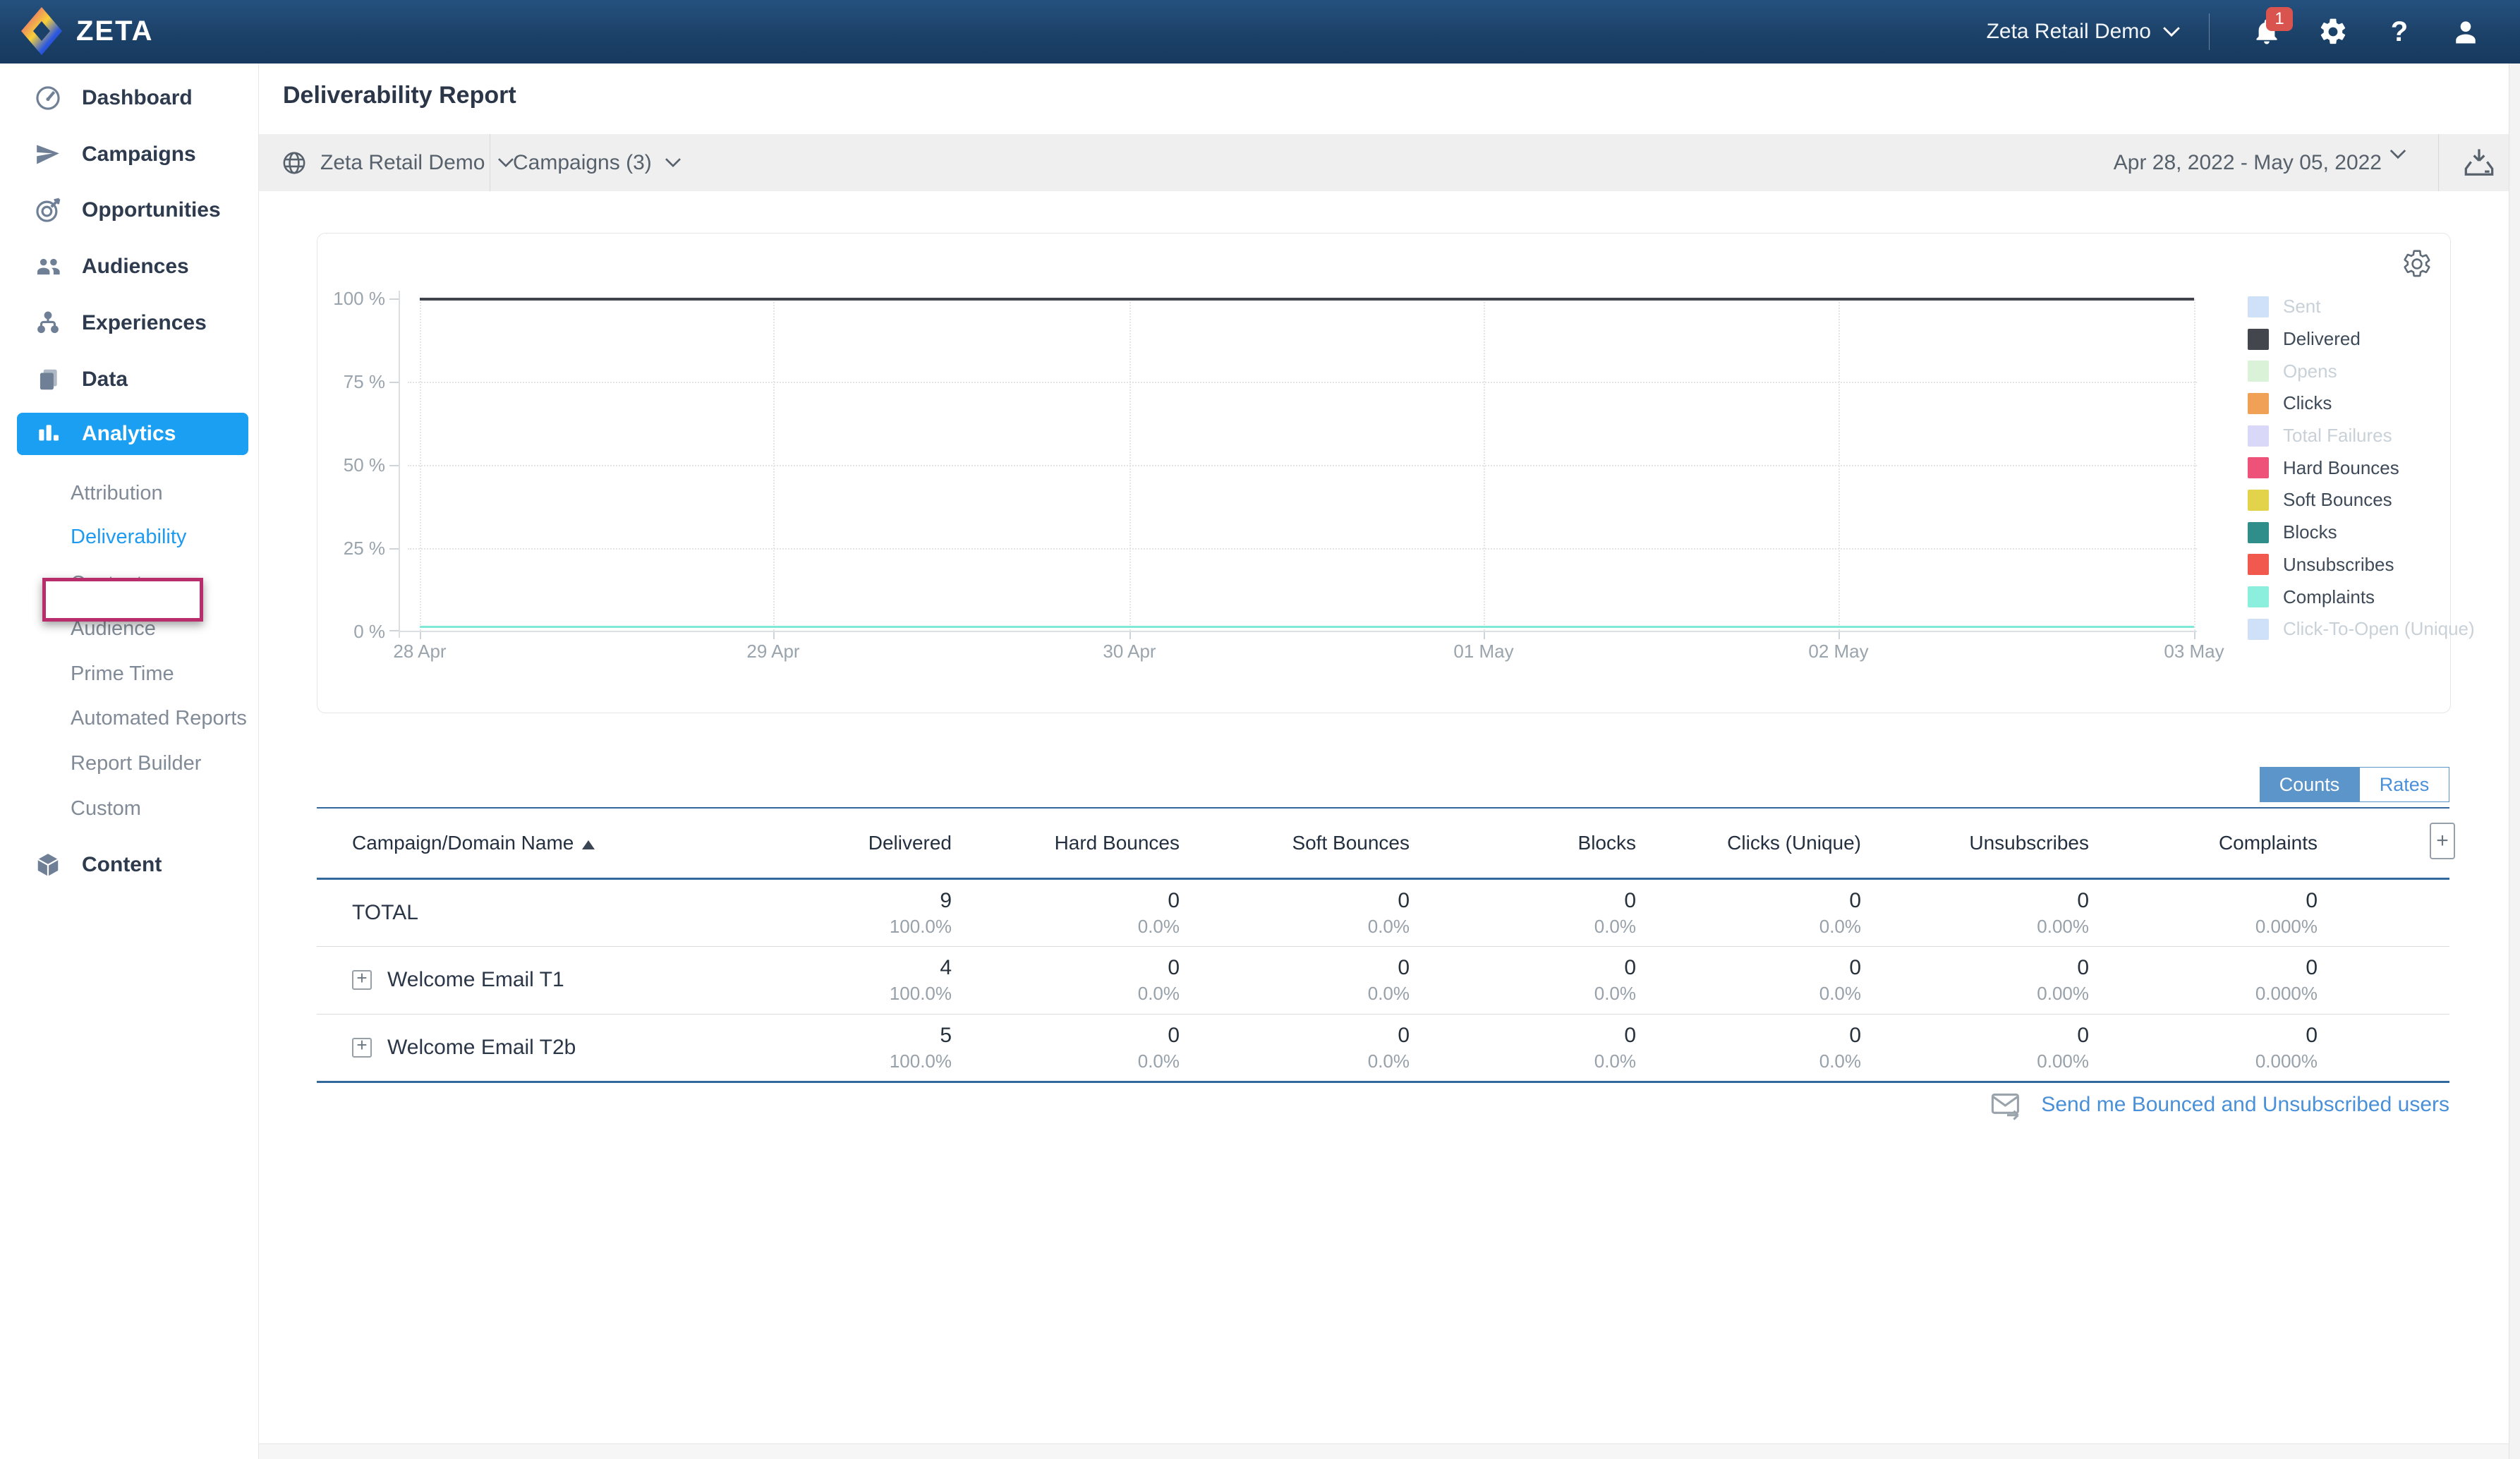 This screenshot has width=2520, height=1459. I want to click on sidebar-item-label: Dashboard, so click(138, 98).